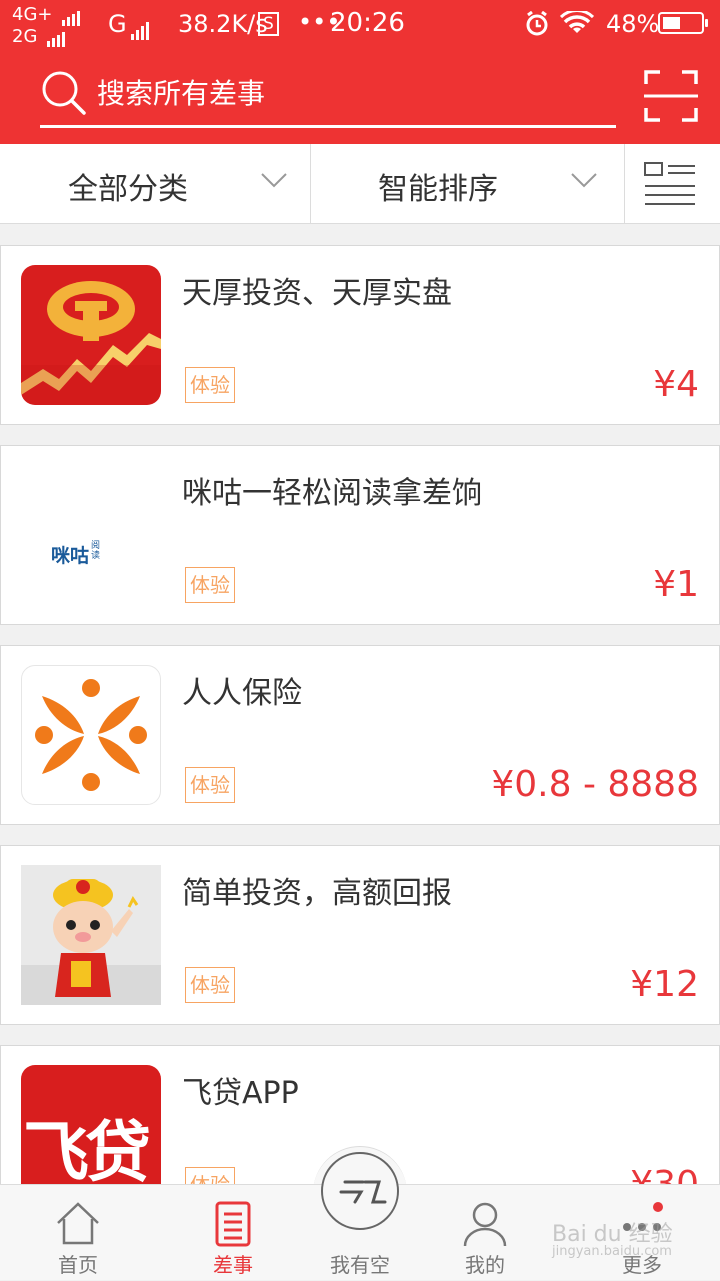  I want to click on task-card: 天厚投资、天厚实盘 体验 ¥4, so click(360, 335).